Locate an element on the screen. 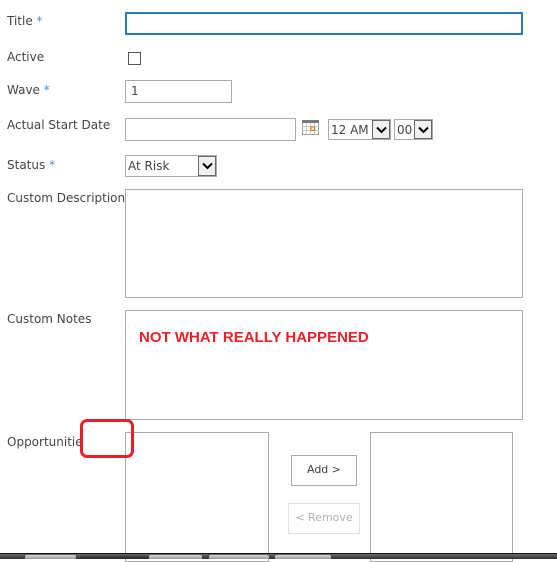 This screenshot has height=562, width=557. title-label: Title * is located at coordinates (25, 21).